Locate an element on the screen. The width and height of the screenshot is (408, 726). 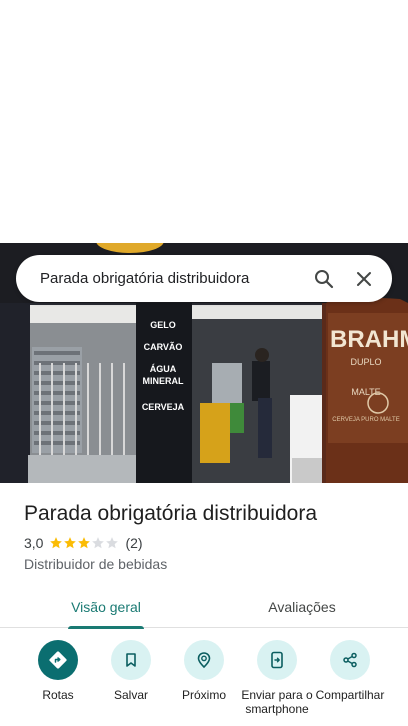
share-button: Compartilhar is located at coordinates (350, 671).